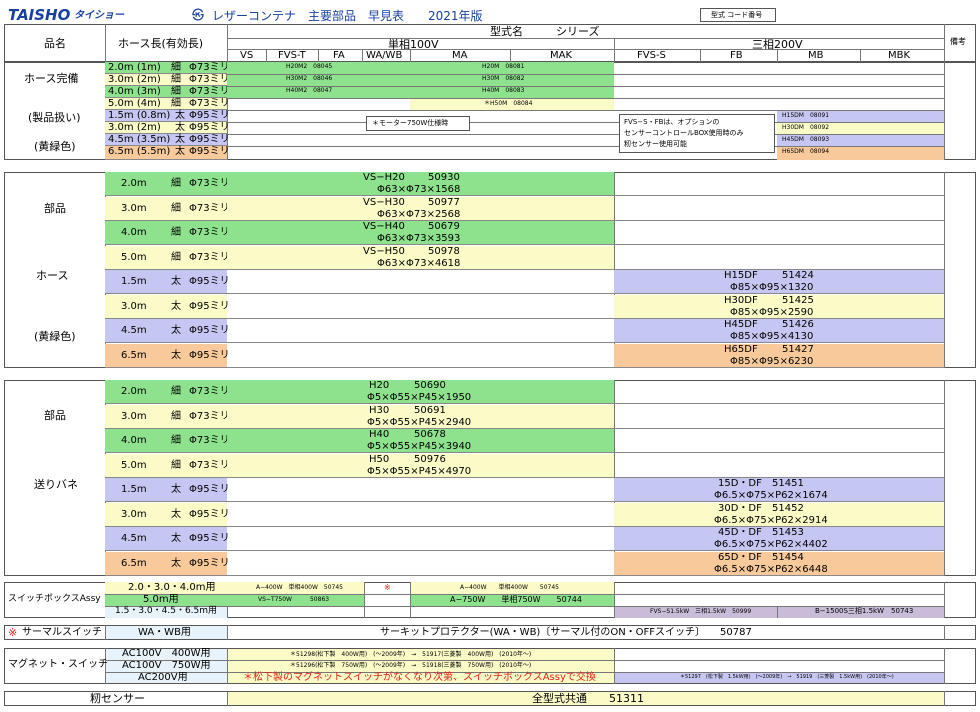 The width and height of the screenshot is (980, 712). What do you see at coordinates (384, 251) in the screenshot?
I see `sec2-left-model-3: VS−H50` at bounding box center [384, 251].